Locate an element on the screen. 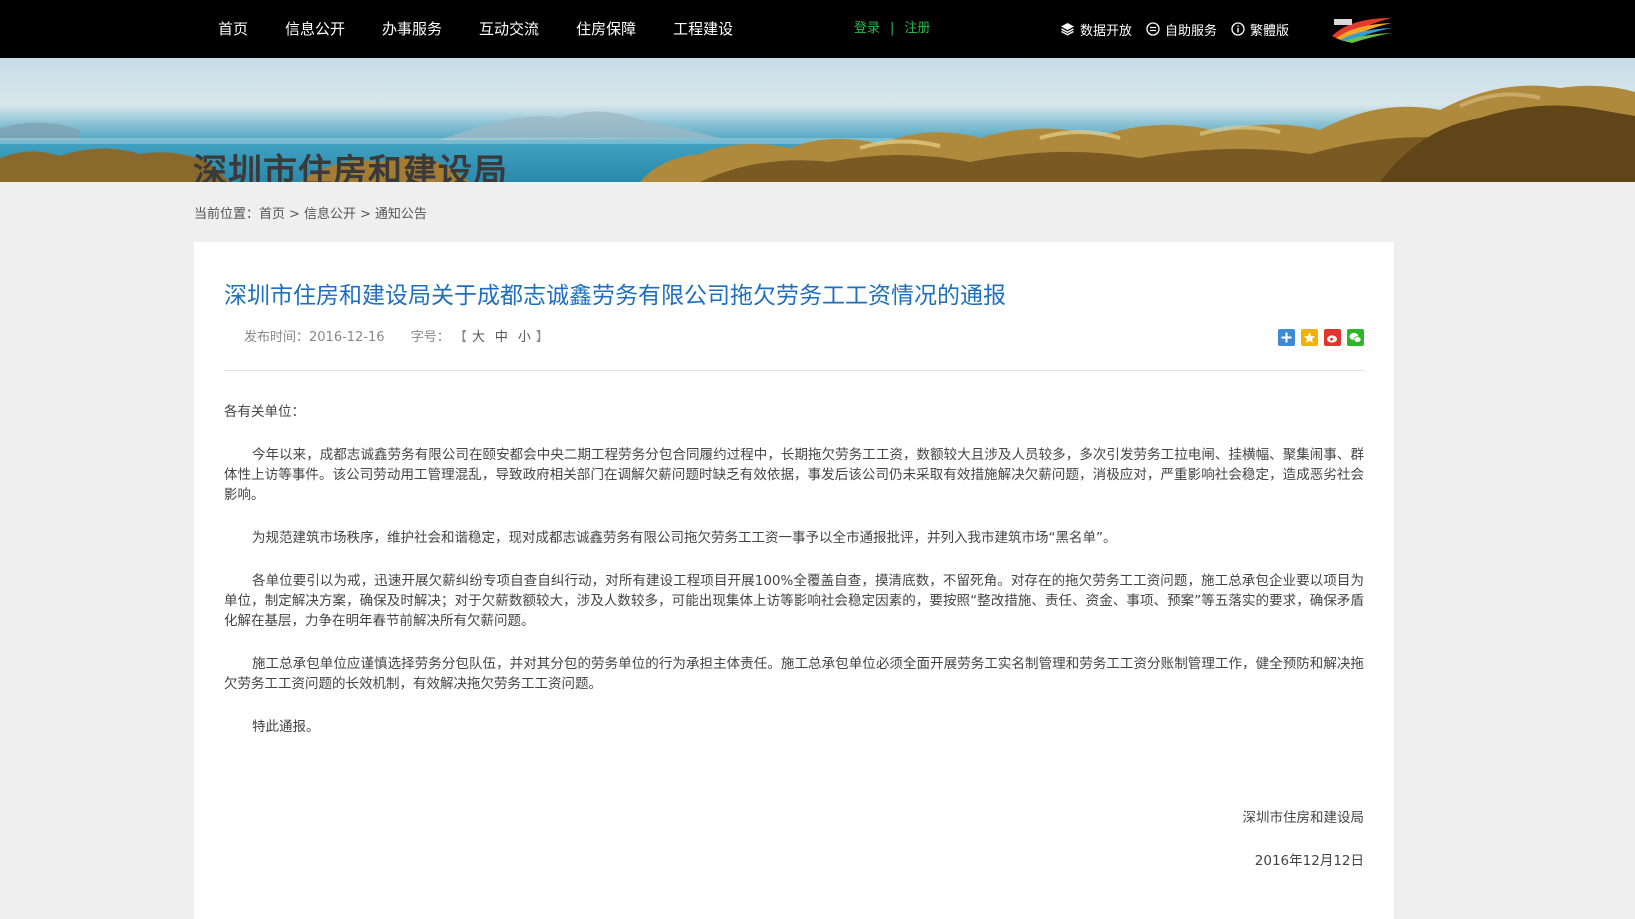 Image resolution: width=1635 pixels, height=919 pixels. font-size-bracket-open: 【 is located at coordinates (460, 337).